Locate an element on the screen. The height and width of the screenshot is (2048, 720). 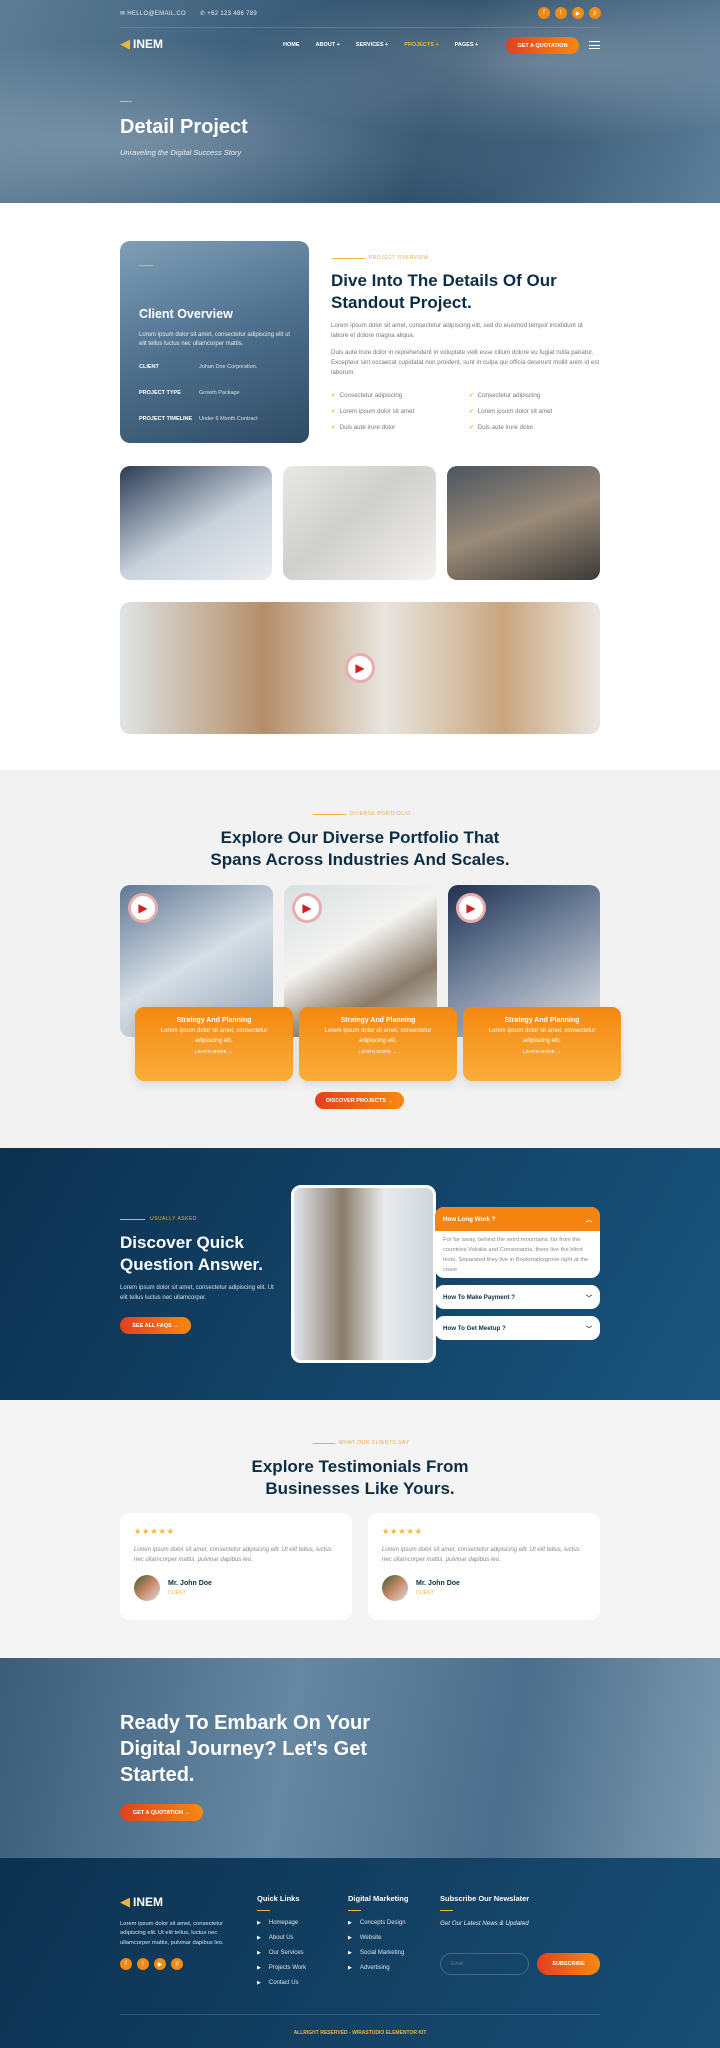
email-text: ✉ HELLO@EMAIL.CO is located at coordinates (153, 13).